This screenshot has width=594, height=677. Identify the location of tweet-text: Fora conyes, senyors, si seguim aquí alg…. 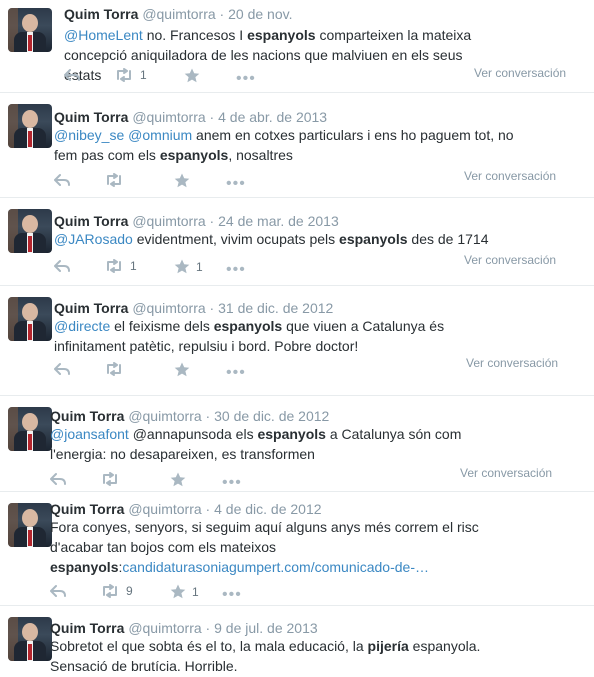
(280, 547).